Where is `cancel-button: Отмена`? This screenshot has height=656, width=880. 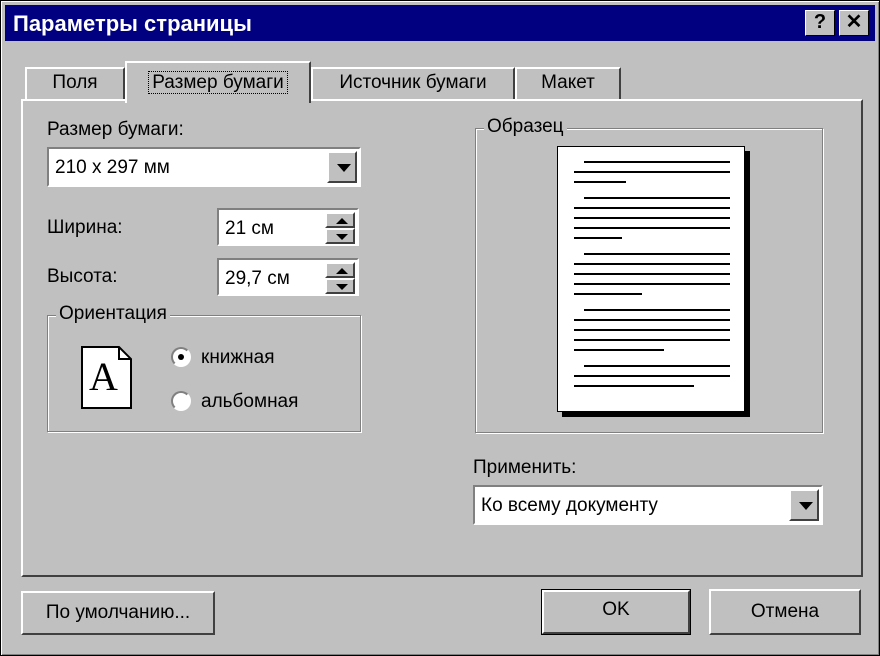
cancel-button: Отмена is located at coordinates (785, 612).